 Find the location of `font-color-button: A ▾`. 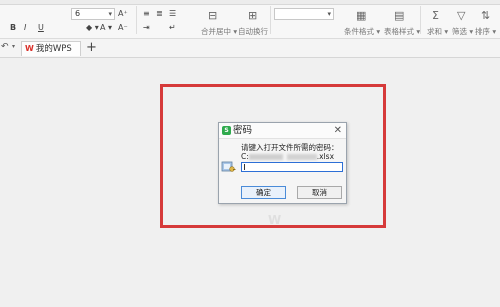

font-color-button: A ▾ is located at coordinates (106, 28).